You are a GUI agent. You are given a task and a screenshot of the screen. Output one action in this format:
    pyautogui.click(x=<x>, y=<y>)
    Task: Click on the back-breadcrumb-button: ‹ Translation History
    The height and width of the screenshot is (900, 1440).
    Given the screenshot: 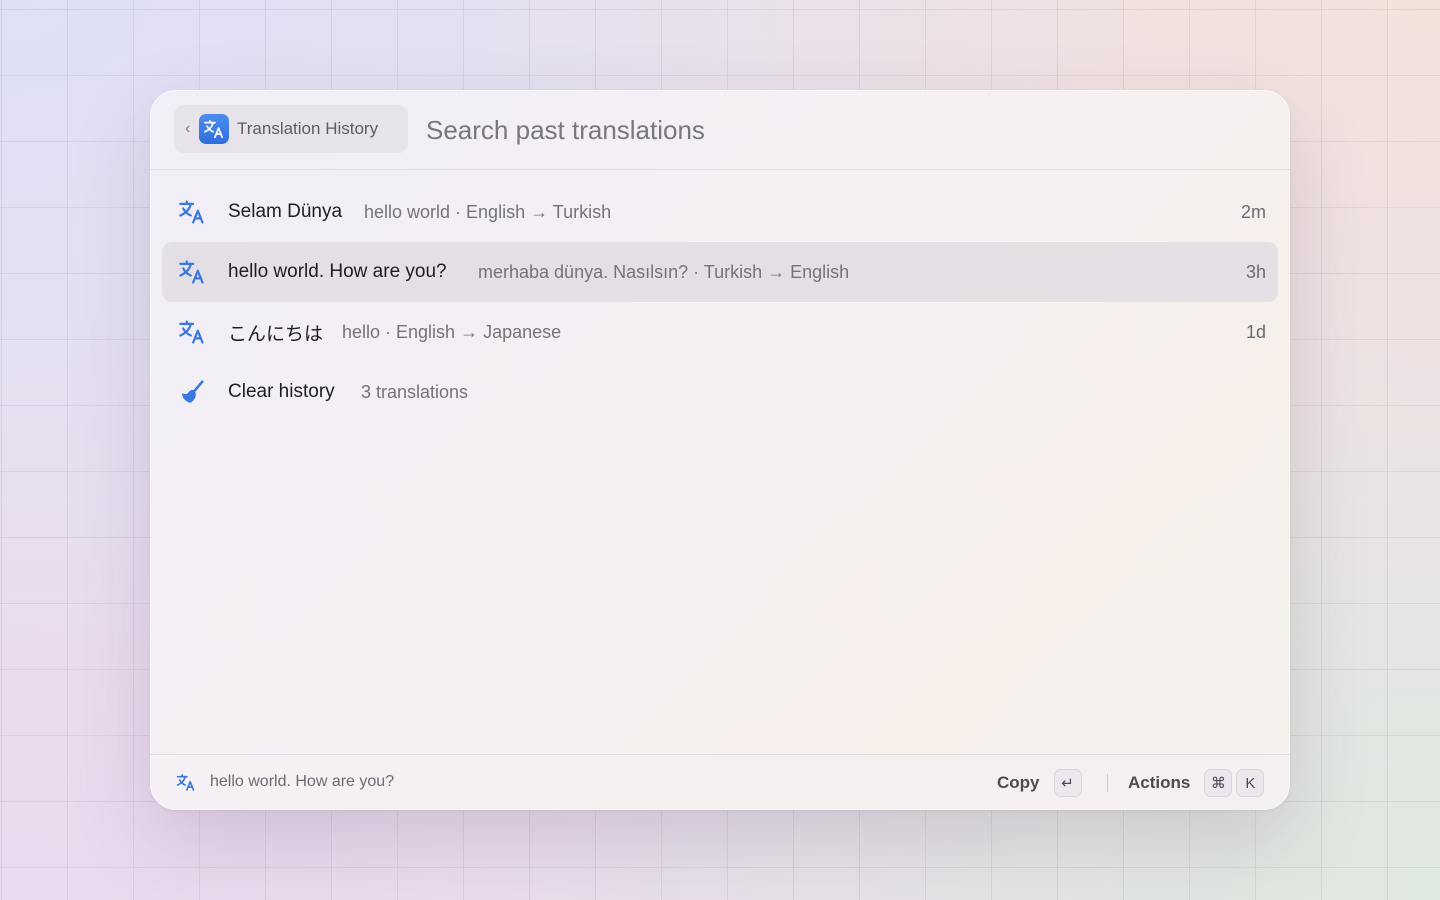 What is the action you would take?
    pyautogui.click(x=291, y=129)
    